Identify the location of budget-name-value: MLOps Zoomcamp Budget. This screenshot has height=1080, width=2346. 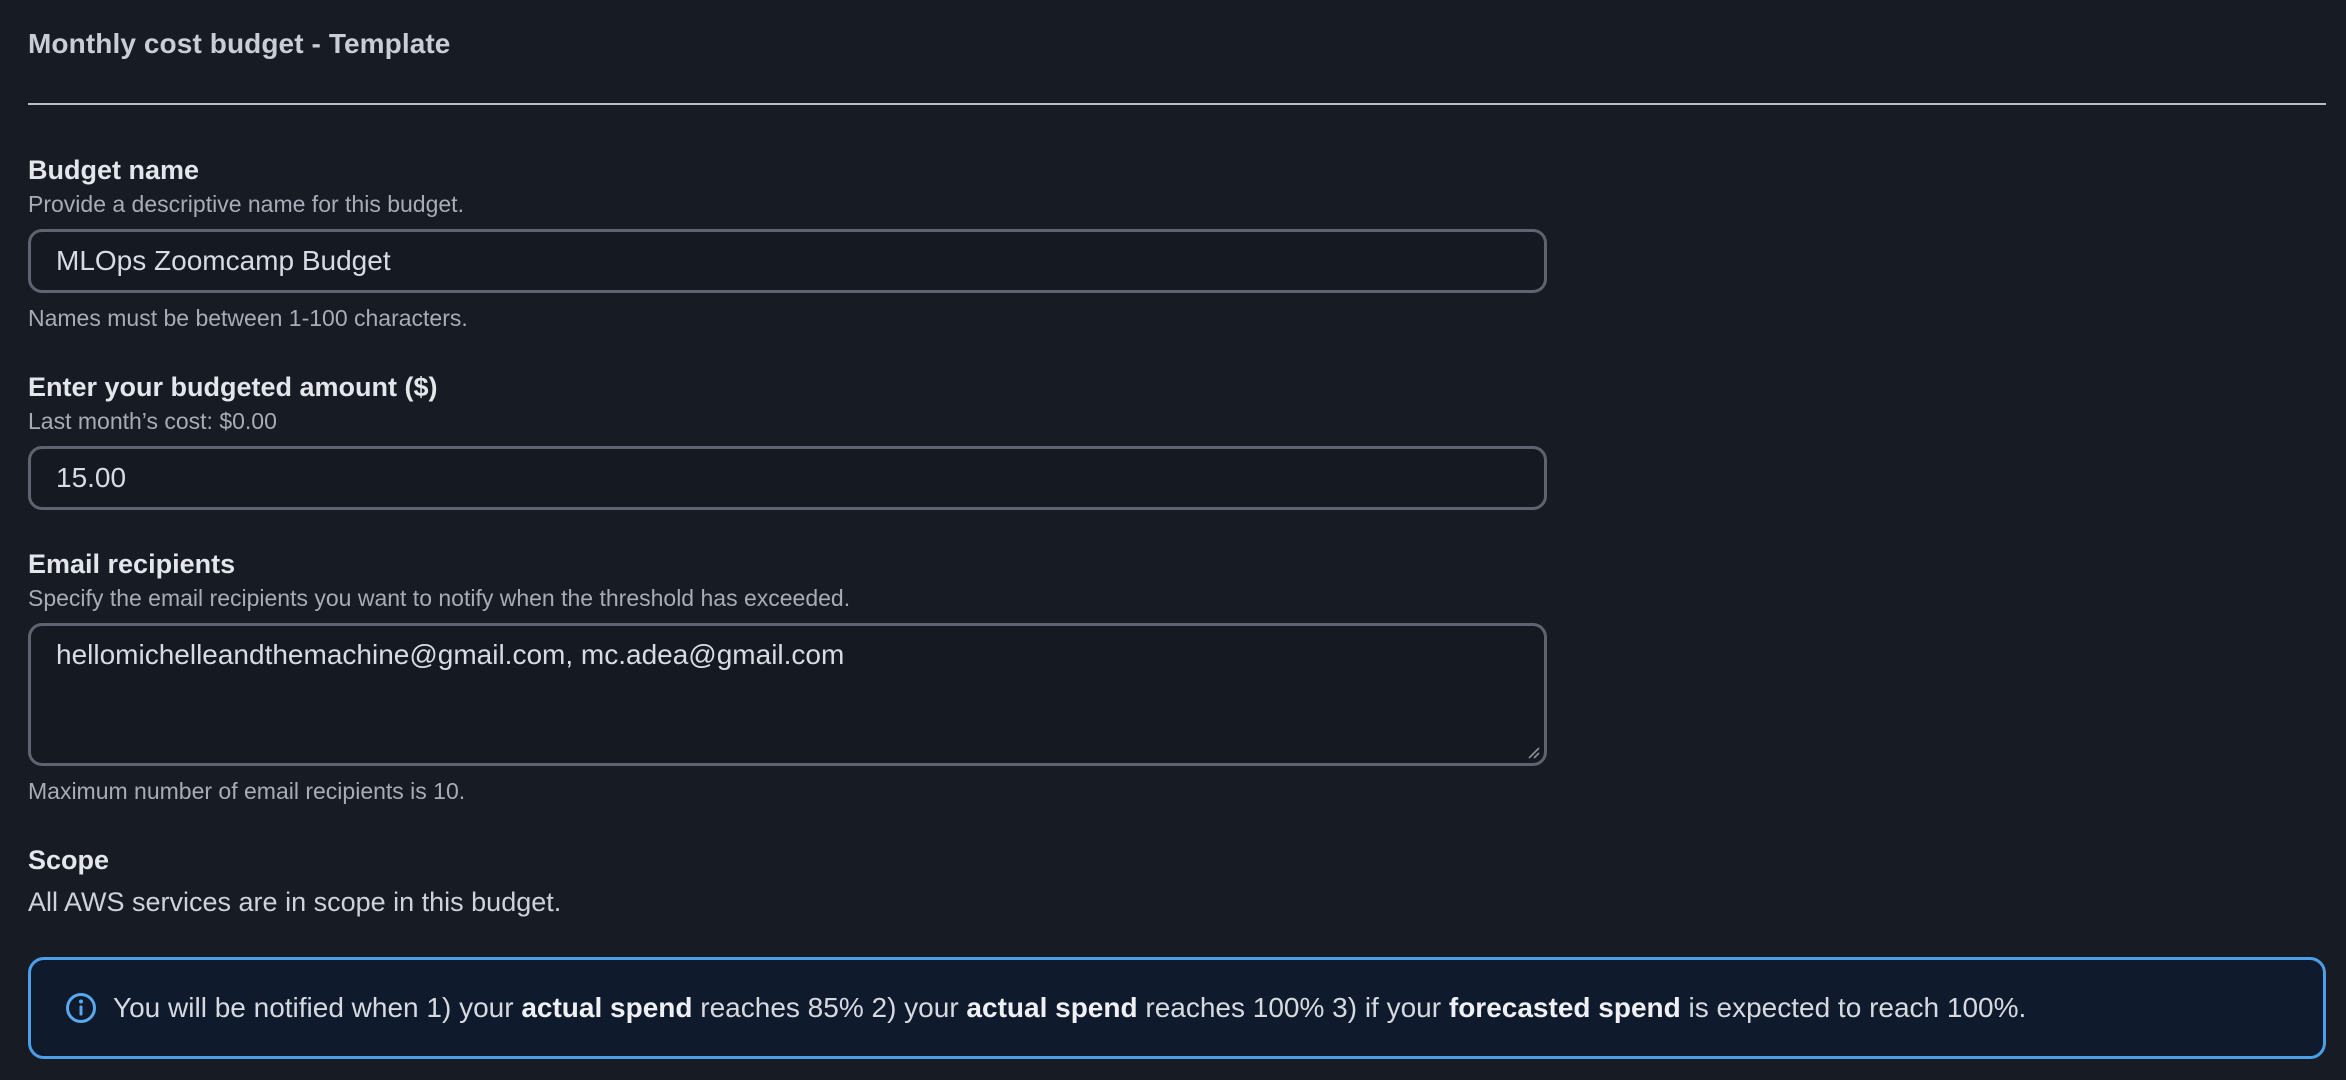
(223, 260).